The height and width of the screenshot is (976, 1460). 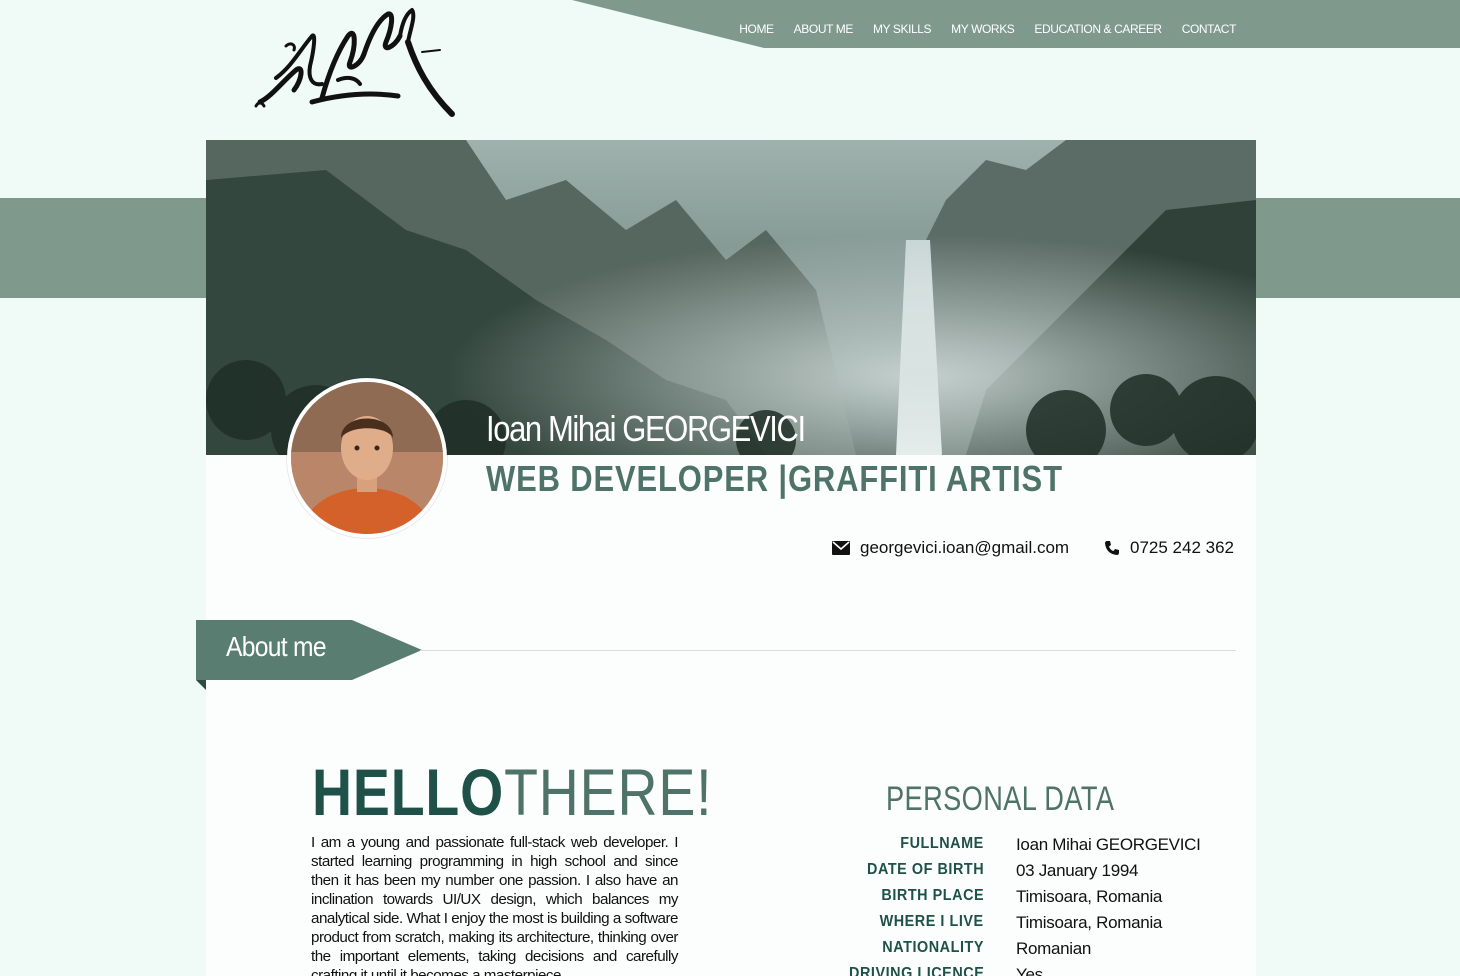 I want to click on section-divider, so click(x=828, y=650).